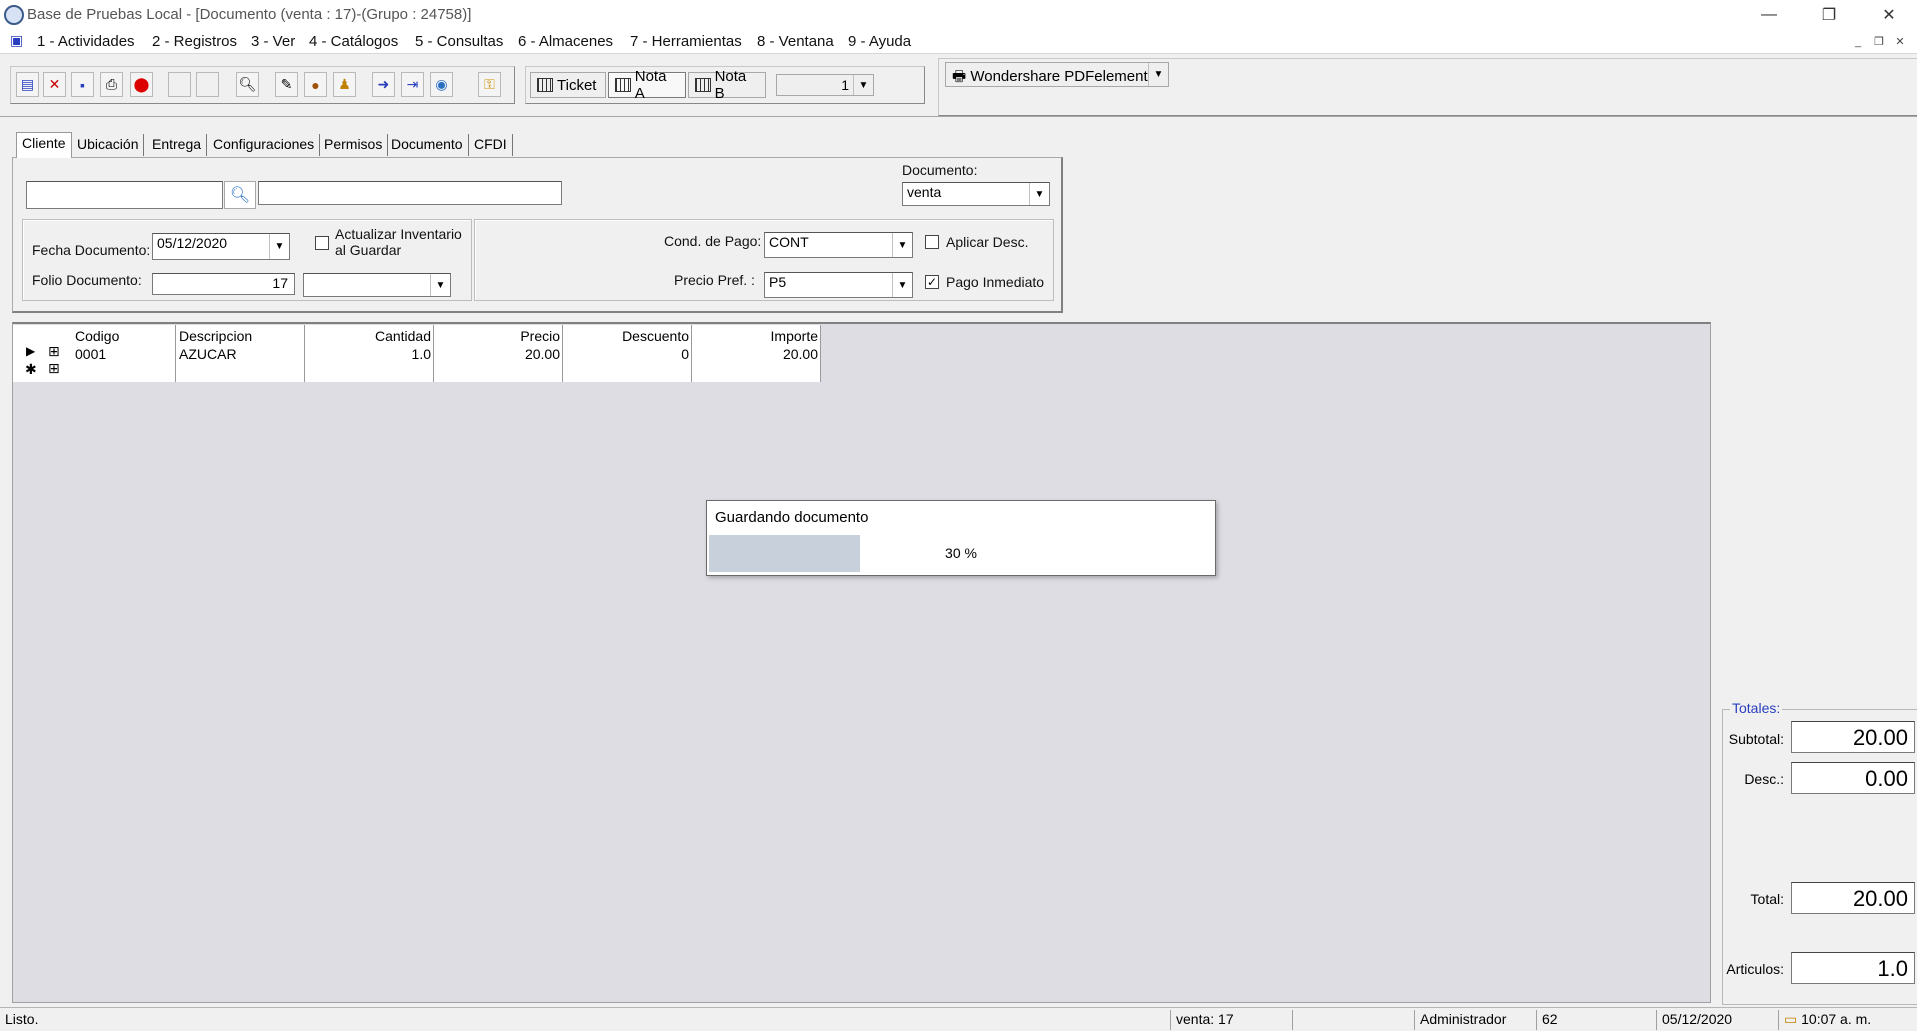  What do you see at coordinates (322, 243) in the screenshot?
I see `actualizar-checkbox` at bounding box center [322, 243].